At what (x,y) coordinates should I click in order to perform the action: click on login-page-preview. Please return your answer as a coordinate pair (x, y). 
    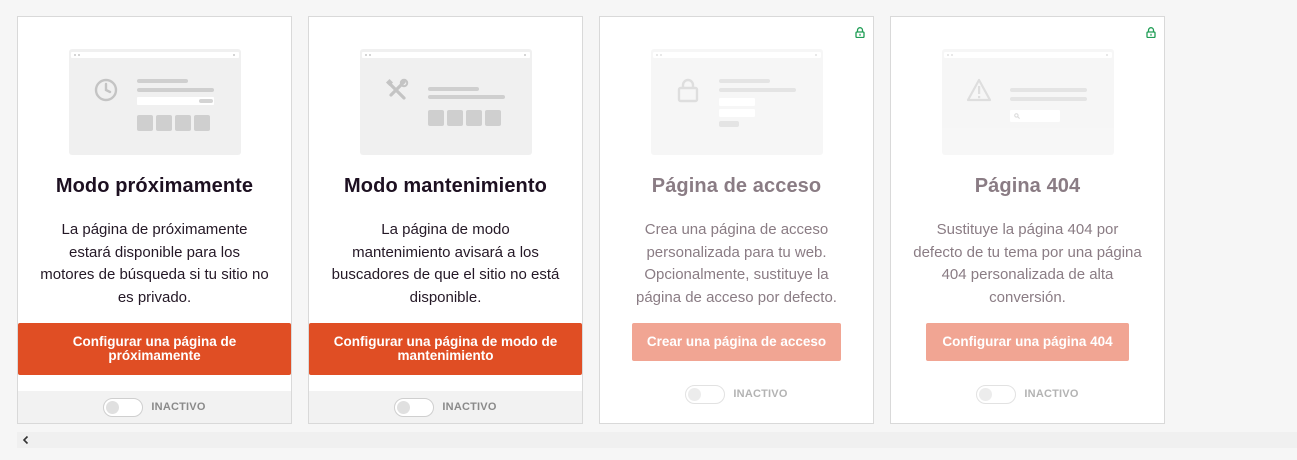
    Looking at the image, I should click on (736, 102).